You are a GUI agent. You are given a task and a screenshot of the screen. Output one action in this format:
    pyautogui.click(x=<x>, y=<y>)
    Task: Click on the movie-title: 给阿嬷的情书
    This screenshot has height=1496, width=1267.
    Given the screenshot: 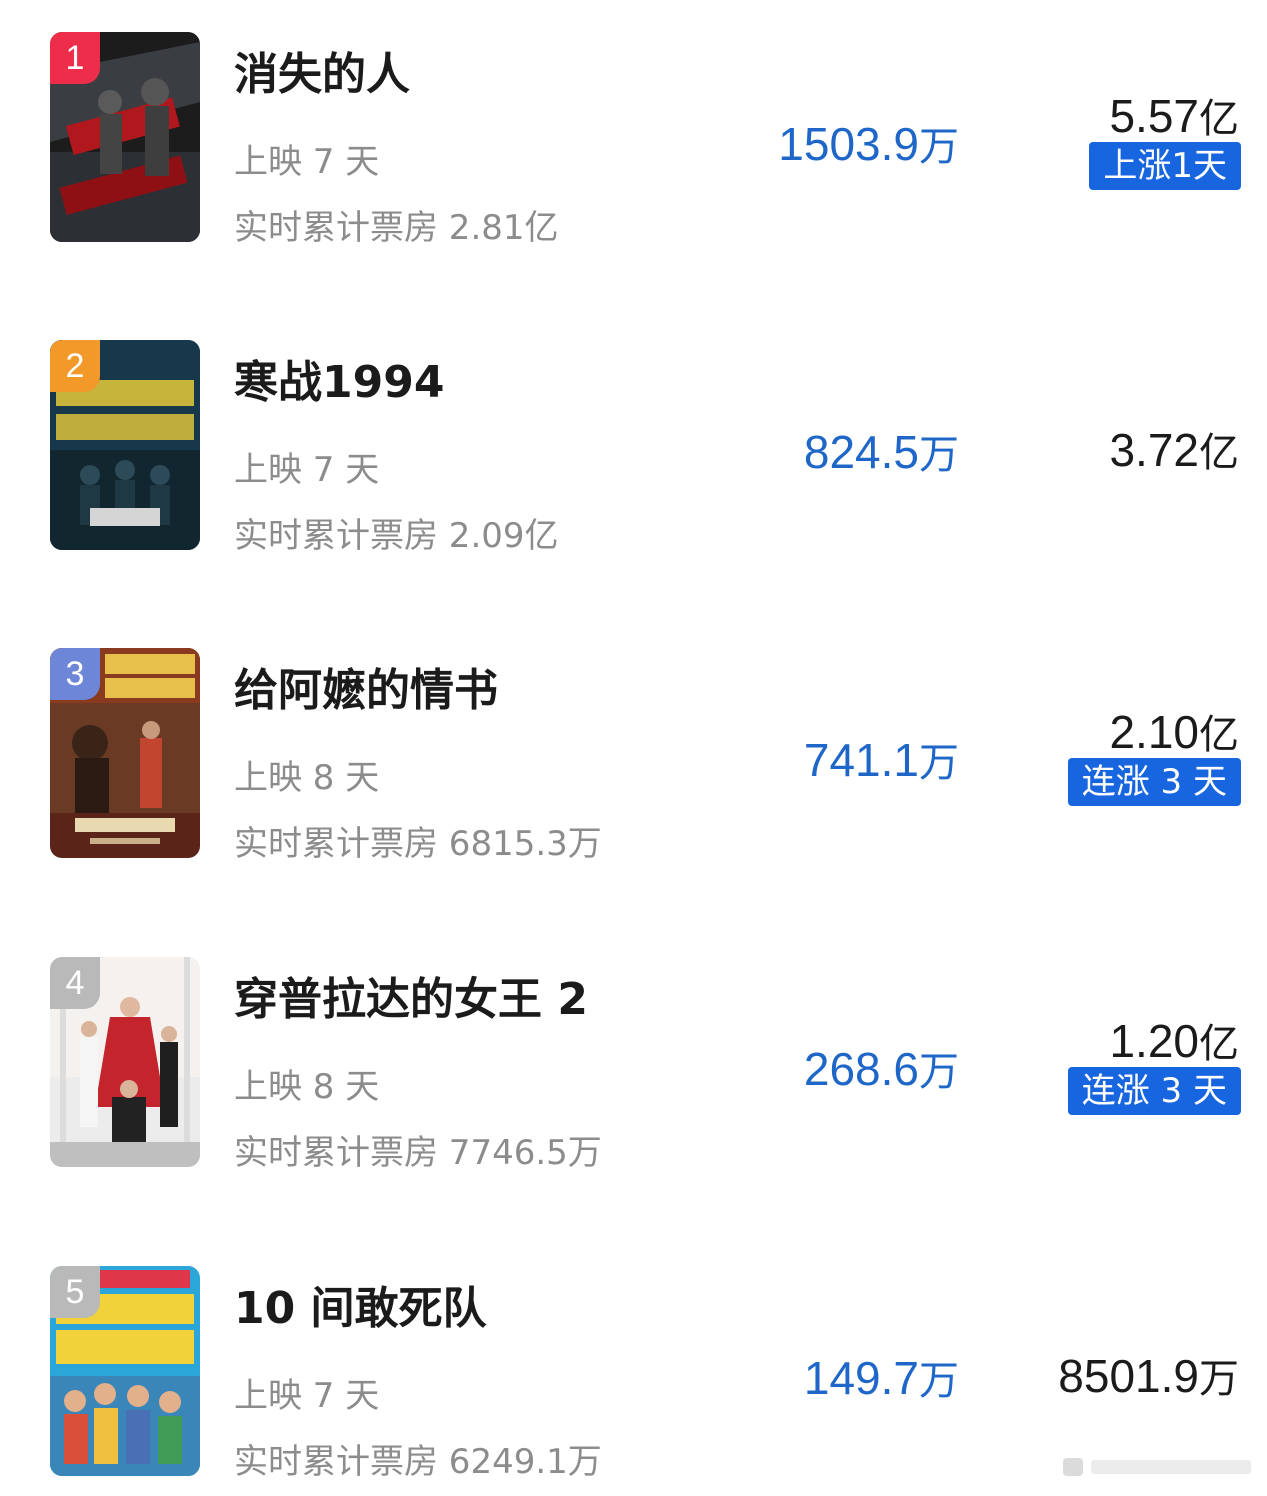 What is the action you would take?
    pyautogui.click(x=366, y=686)
    